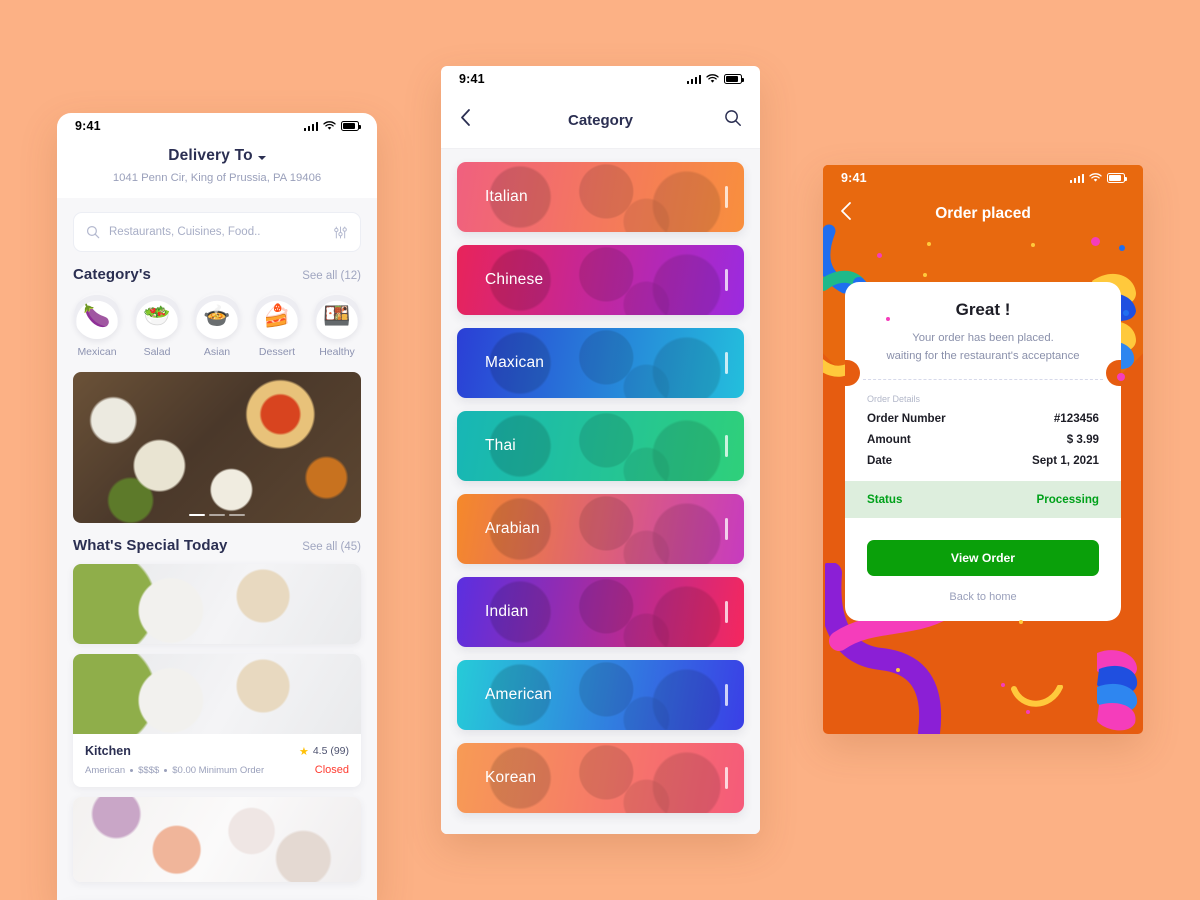  What do you see at coordinates (983, 435) in the screenshot?
I see `detail-row-amount: Amount $ 3.99` at bounding box center [983, 435].